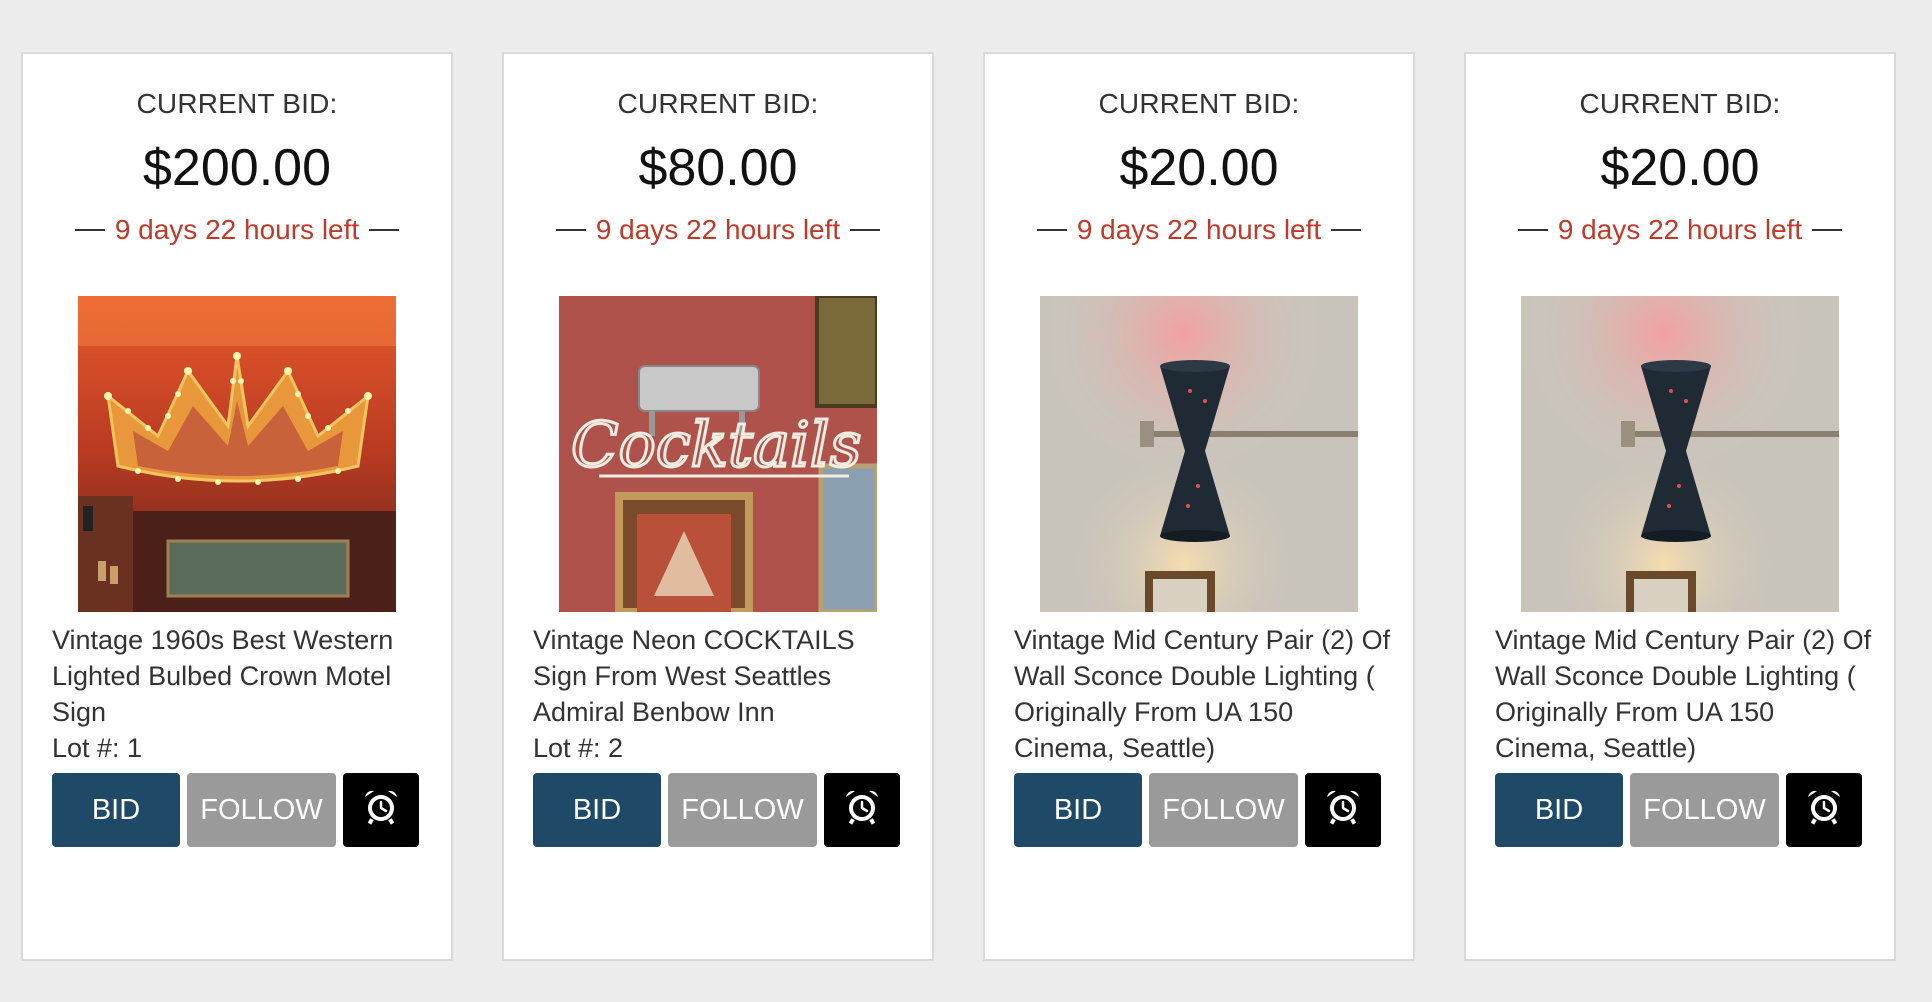 Image resolution: width=1932 pixels, height=1002 pixels. I want to click on item-photo-crown-sign, so click(237, 454).